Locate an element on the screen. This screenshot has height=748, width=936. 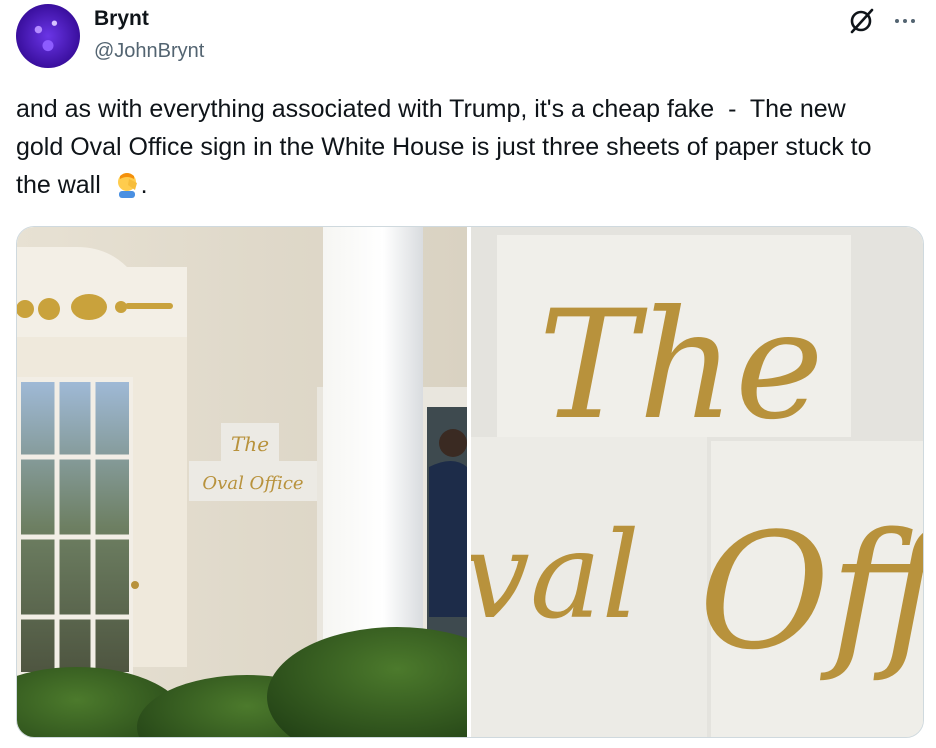
closeup-text-off: Off is located at coordinates (811, 591).